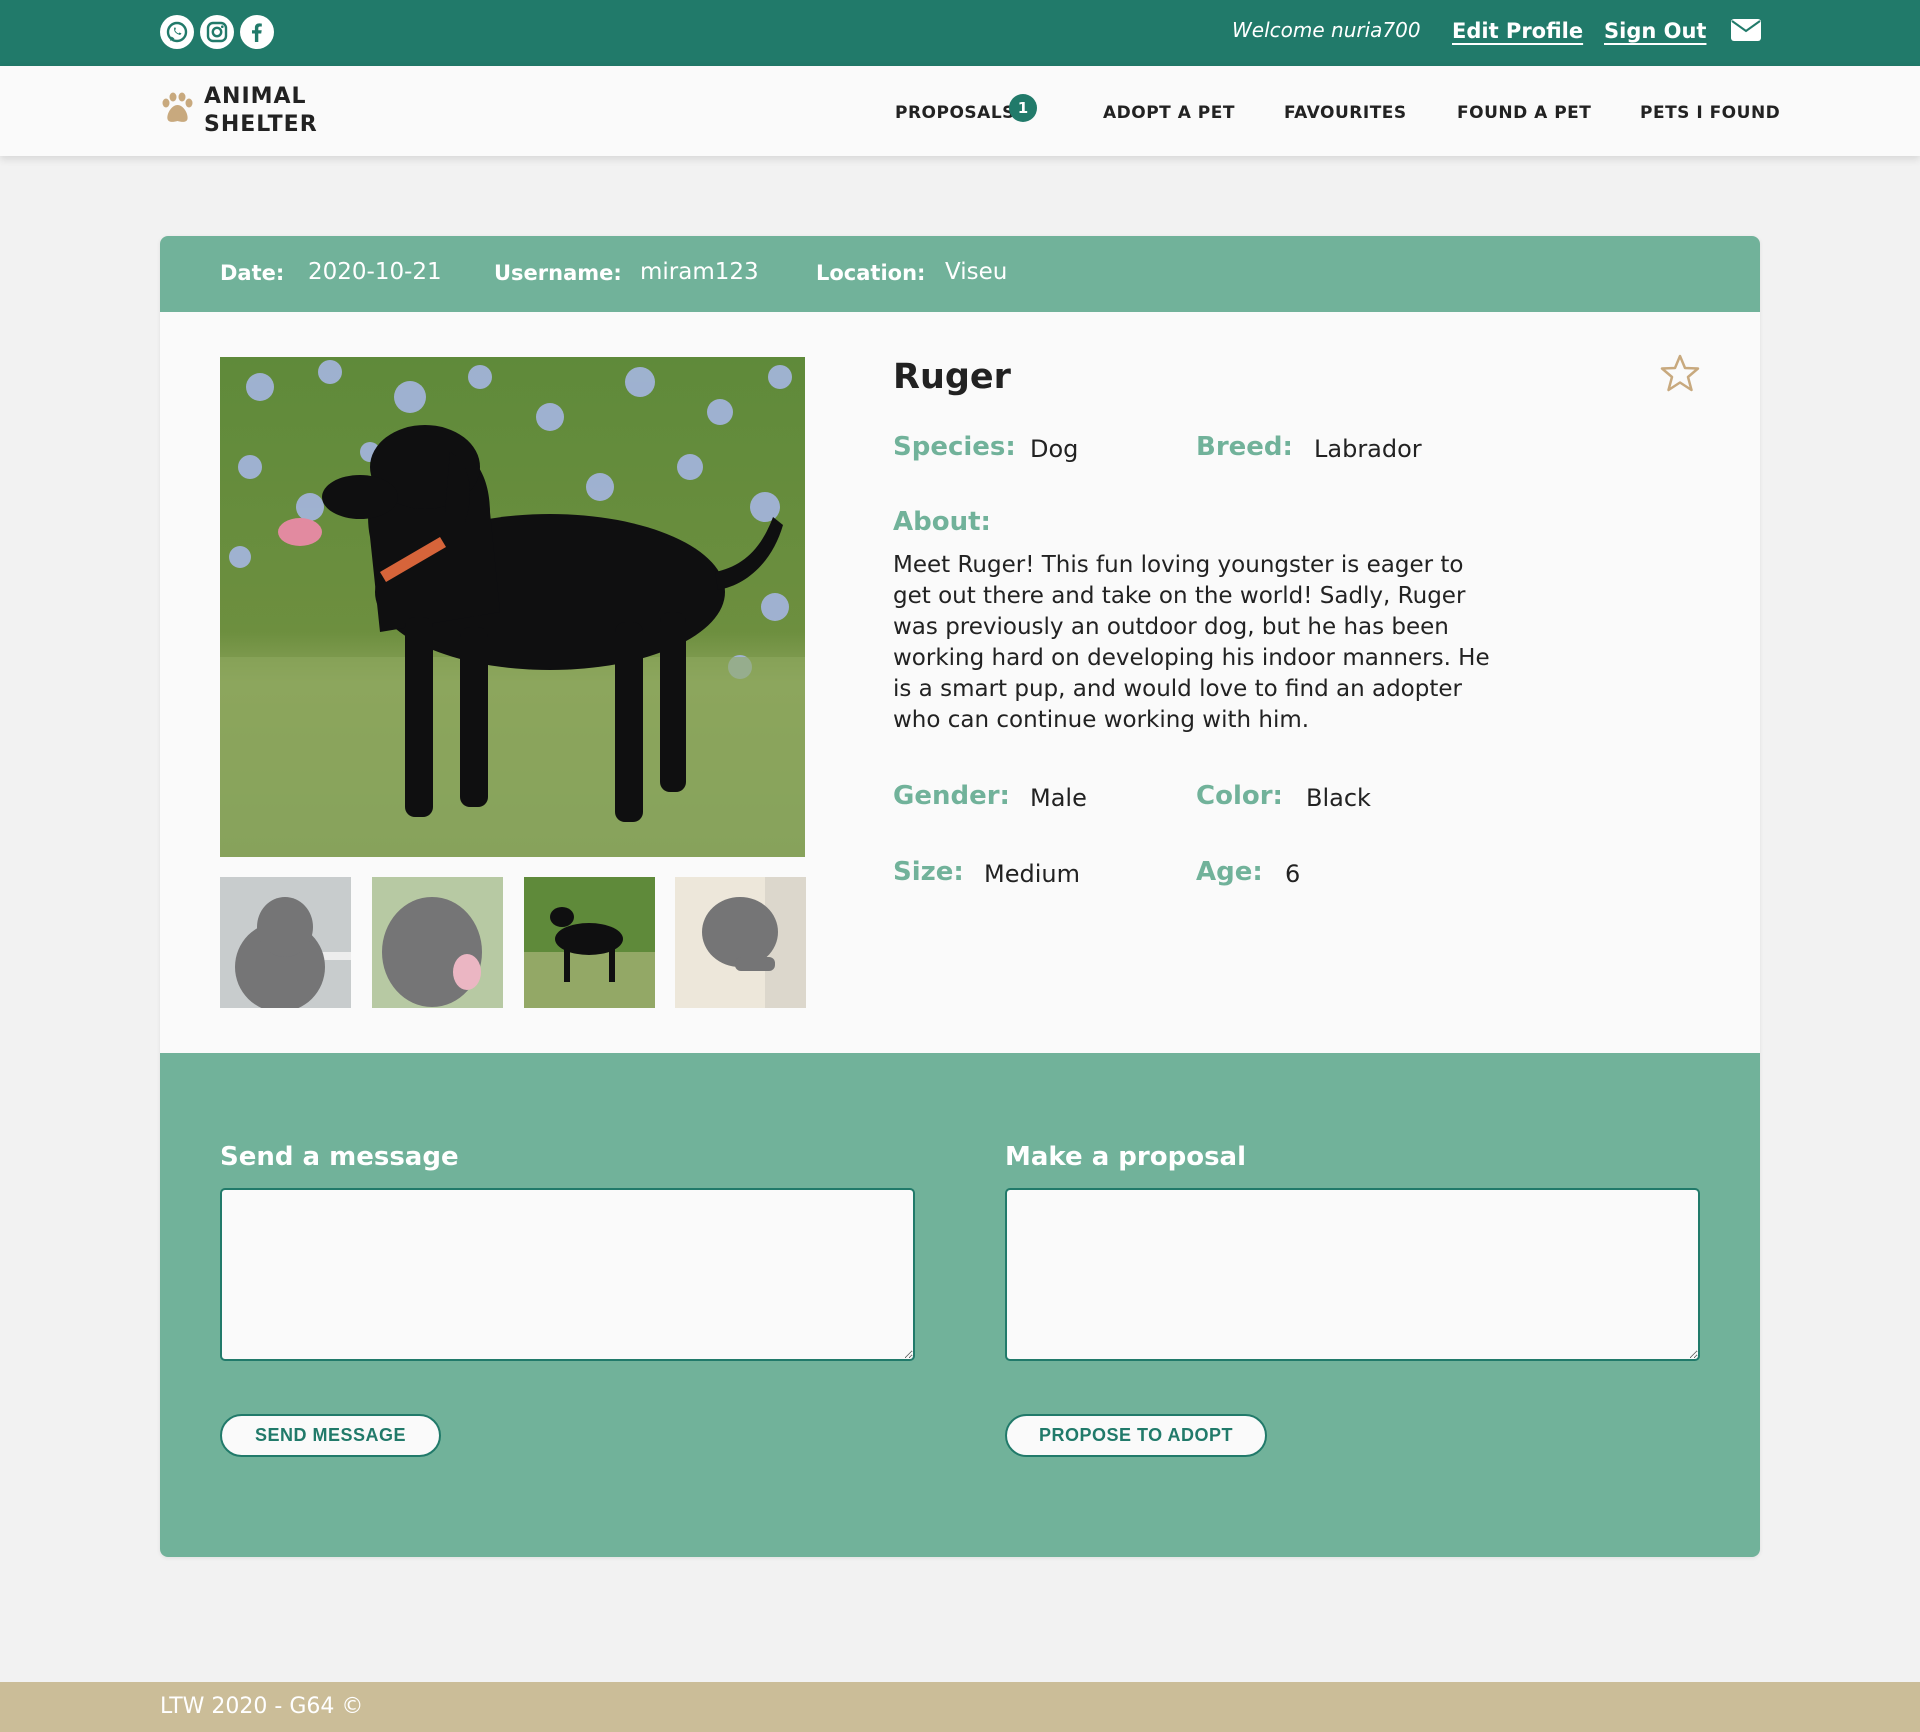 The width and height of the screenshot is (1920, 1732). What do you see at coordinates (1524, 113) in the screenshot?
I see `nav-found-a-pet: FOUND A PET` at bounding box center [1524, 113].